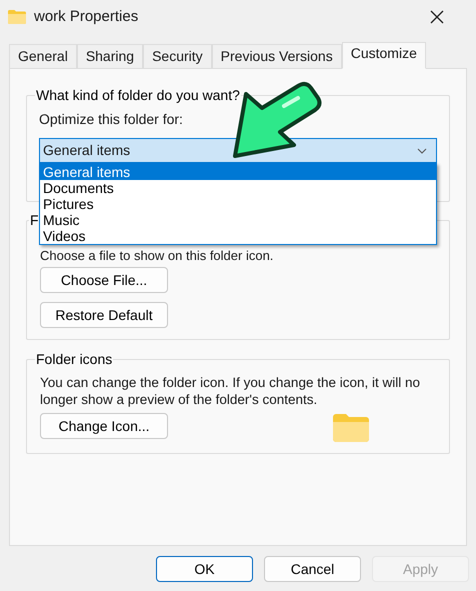  What do you see at coordinates (110, 56) in the screenshot?
I see `tab: Sharing` at bounding box center [110, 56].